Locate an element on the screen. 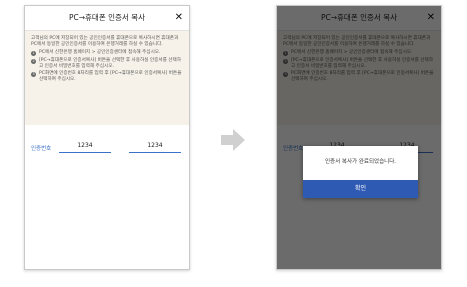  completion-popup: 인증서 복사가 완료되었습니다. 확인 is located at coordinates (360, 172).